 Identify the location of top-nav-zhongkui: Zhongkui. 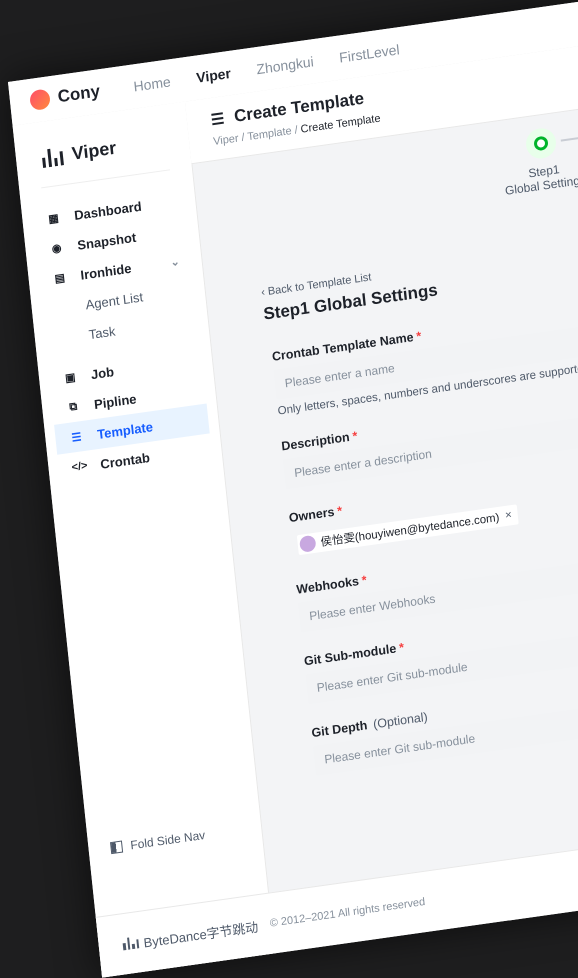
(285, 65).